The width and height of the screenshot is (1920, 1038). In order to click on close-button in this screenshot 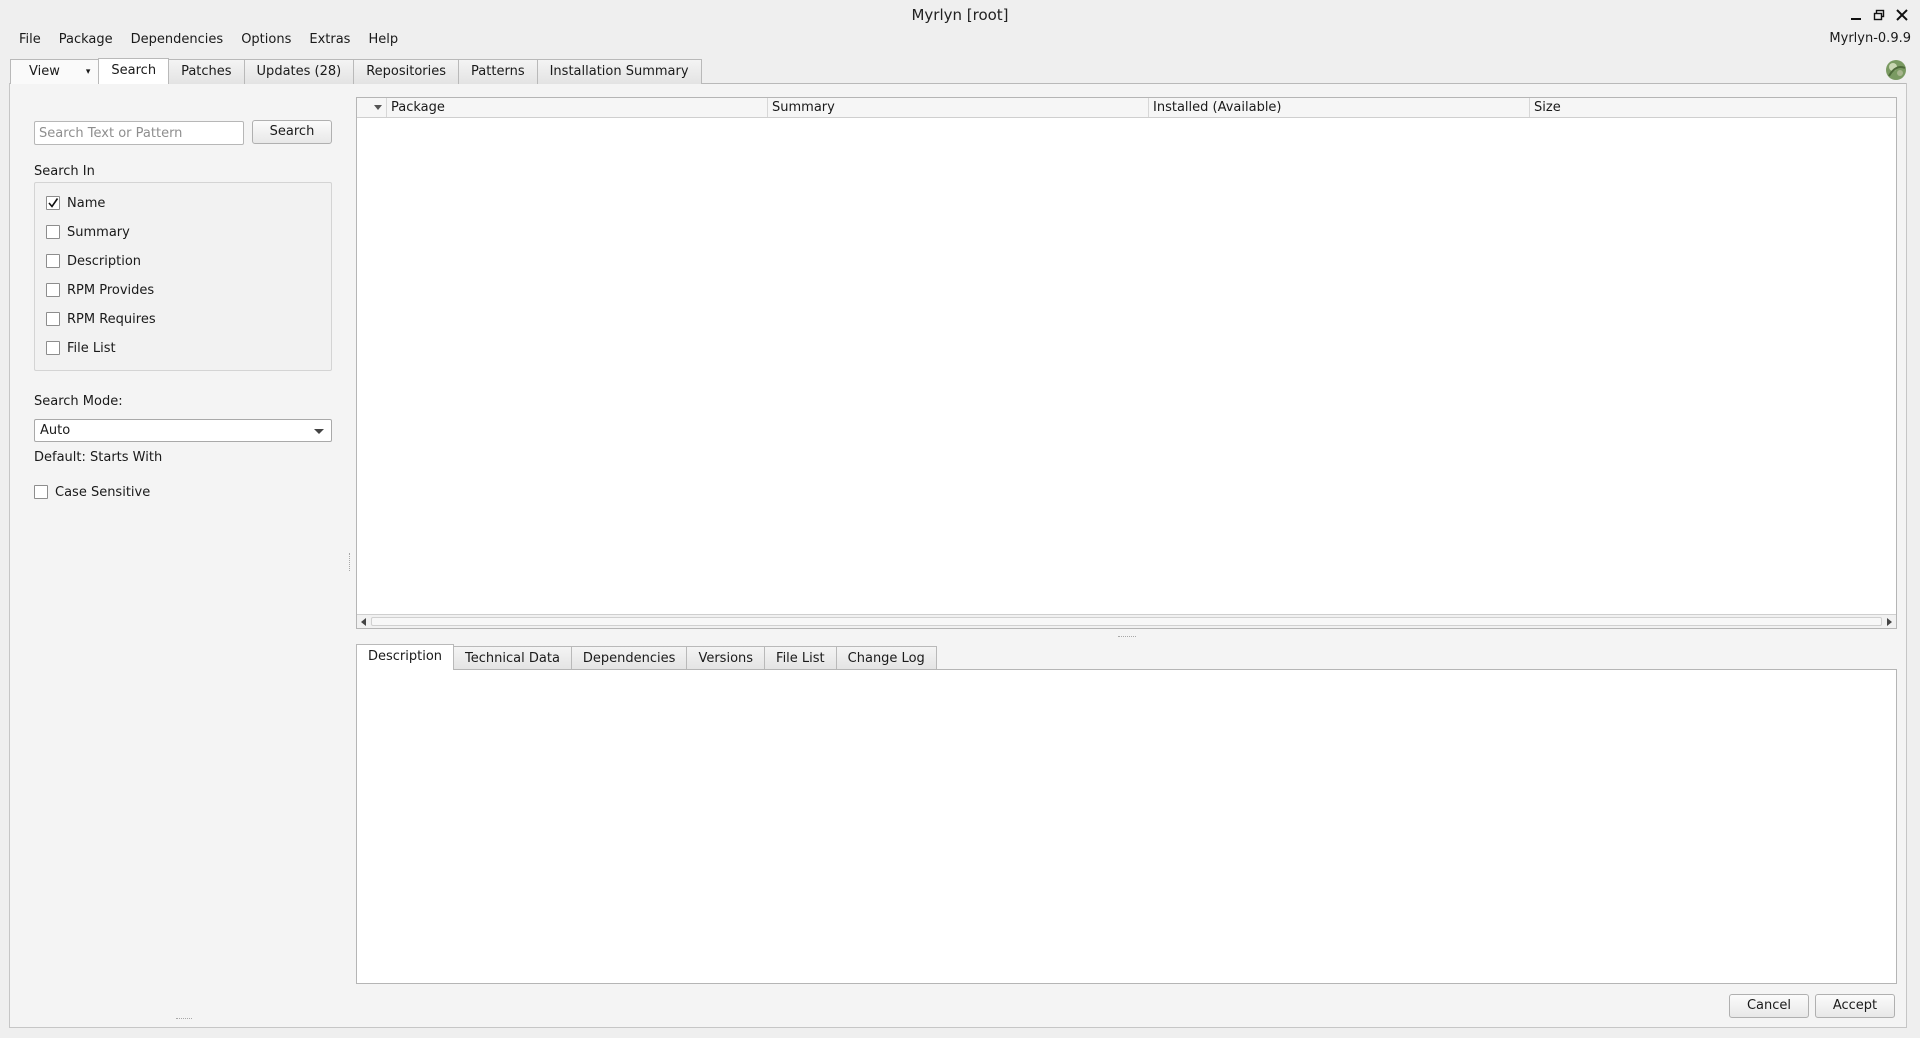, I will do `click(1902, 15)`.